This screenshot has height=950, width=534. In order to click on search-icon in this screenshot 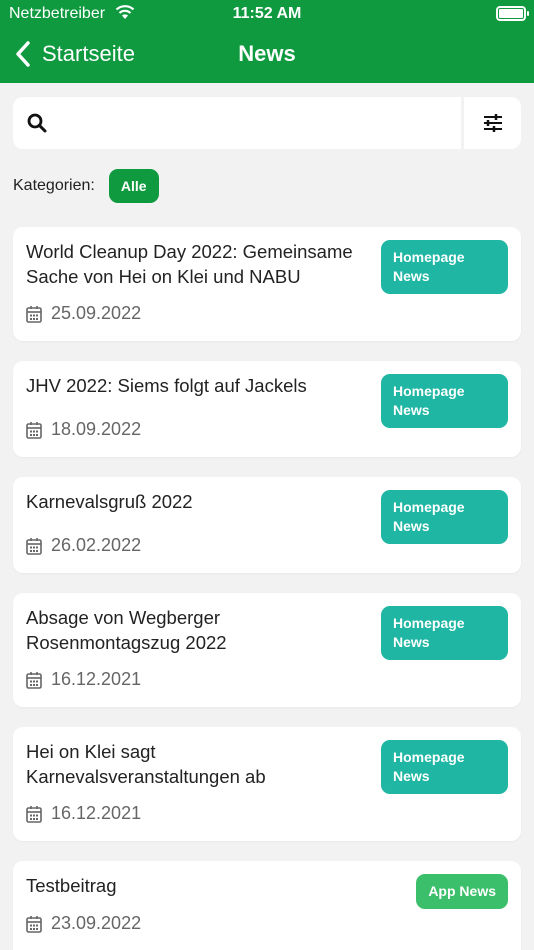, I will do `click(37, 123)`.